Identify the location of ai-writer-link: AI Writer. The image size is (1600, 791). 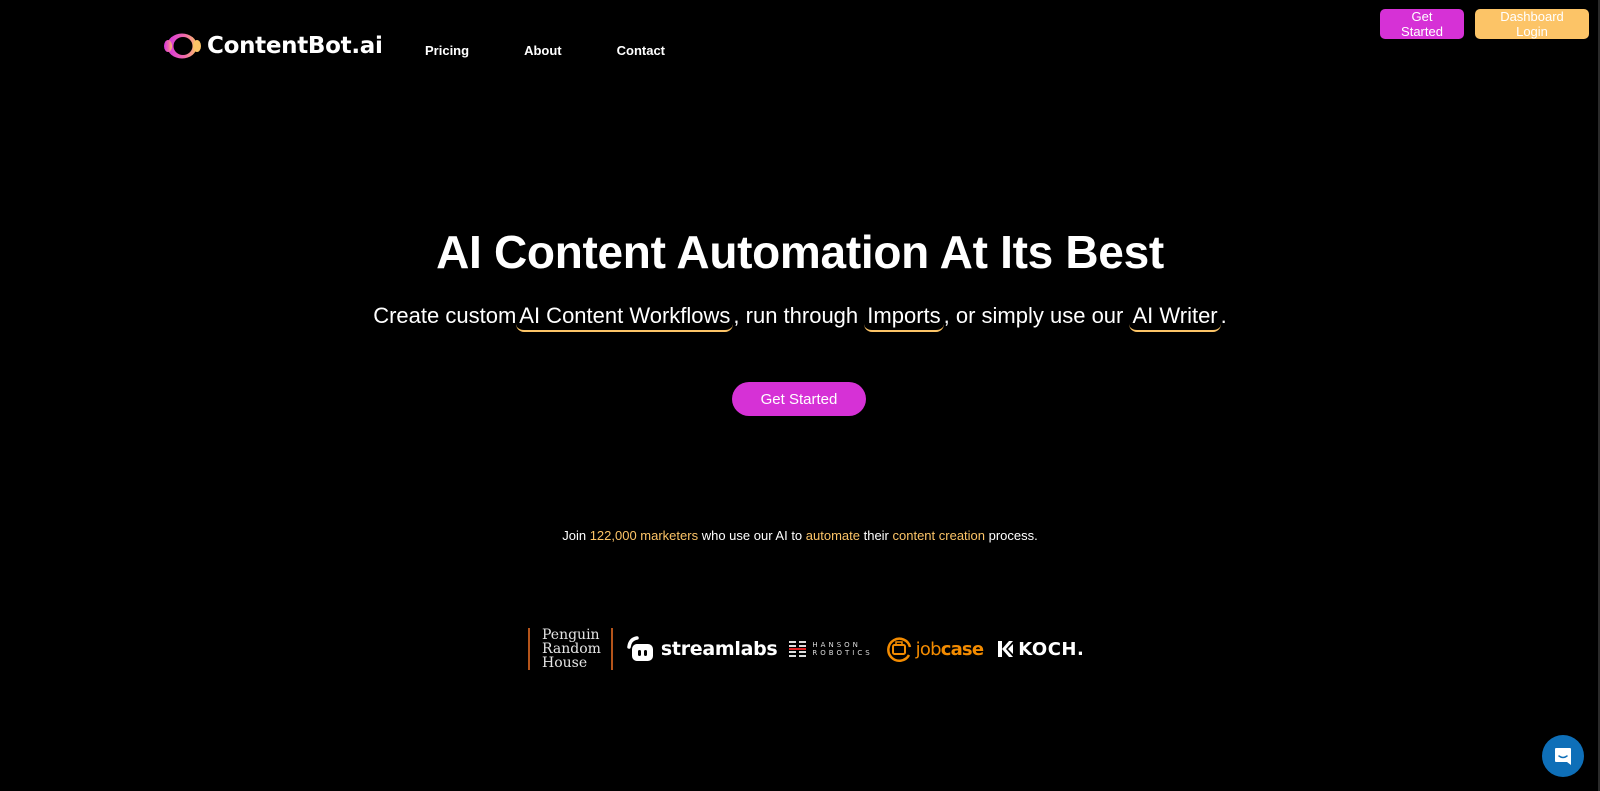
(1175, 318).